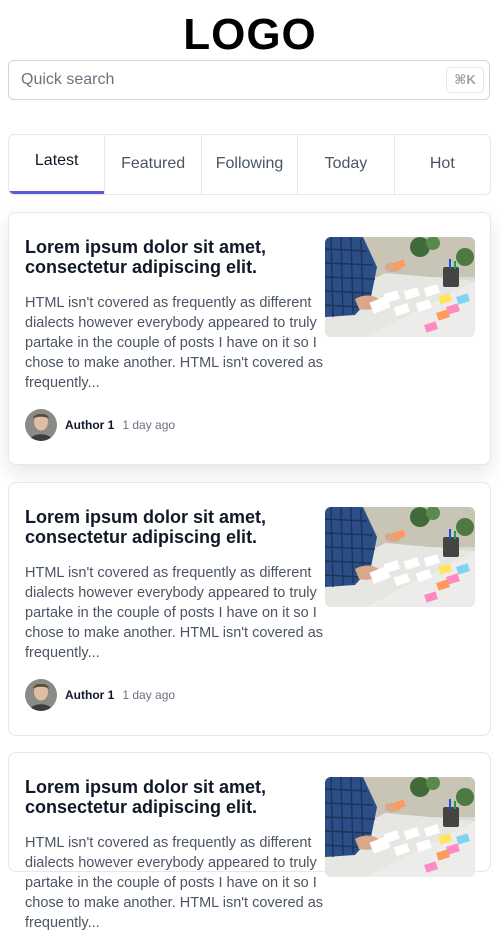 This screenshot has width=500, height=933. Describe the element at coordinates (465, 80) in the screenshot. I see `keyboard-shortcut-badge: ⌘K` at that location.